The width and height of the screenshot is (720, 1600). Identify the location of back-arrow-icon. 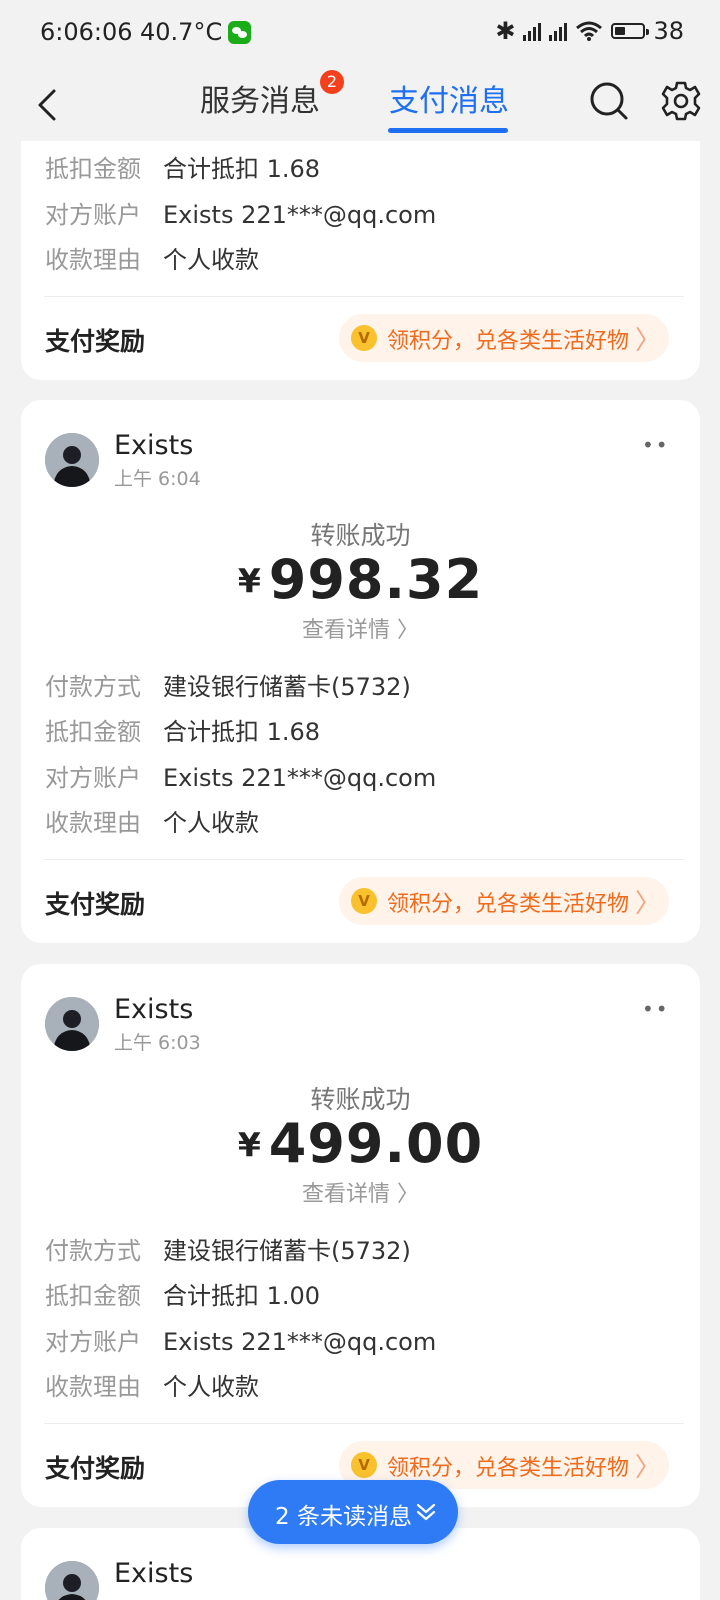
(49, 105).